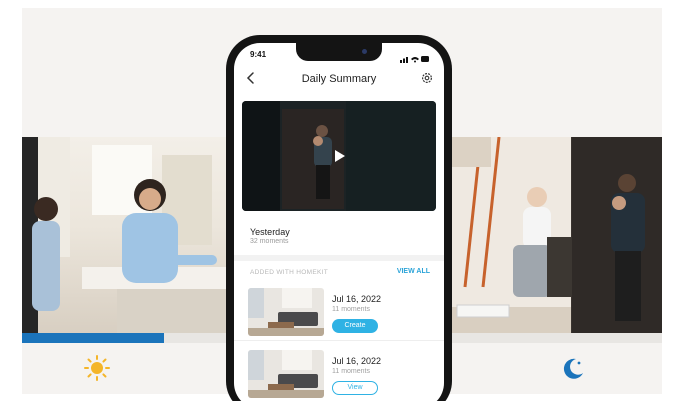  I want to click on status-time: 9:41, so click(258, 54).